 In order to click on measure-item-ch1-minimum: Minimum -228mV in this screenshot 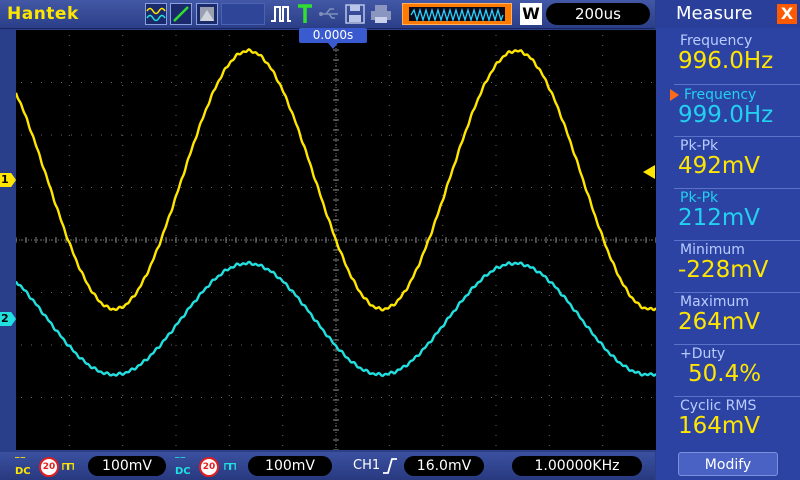, I will do `click(737, 267)`.